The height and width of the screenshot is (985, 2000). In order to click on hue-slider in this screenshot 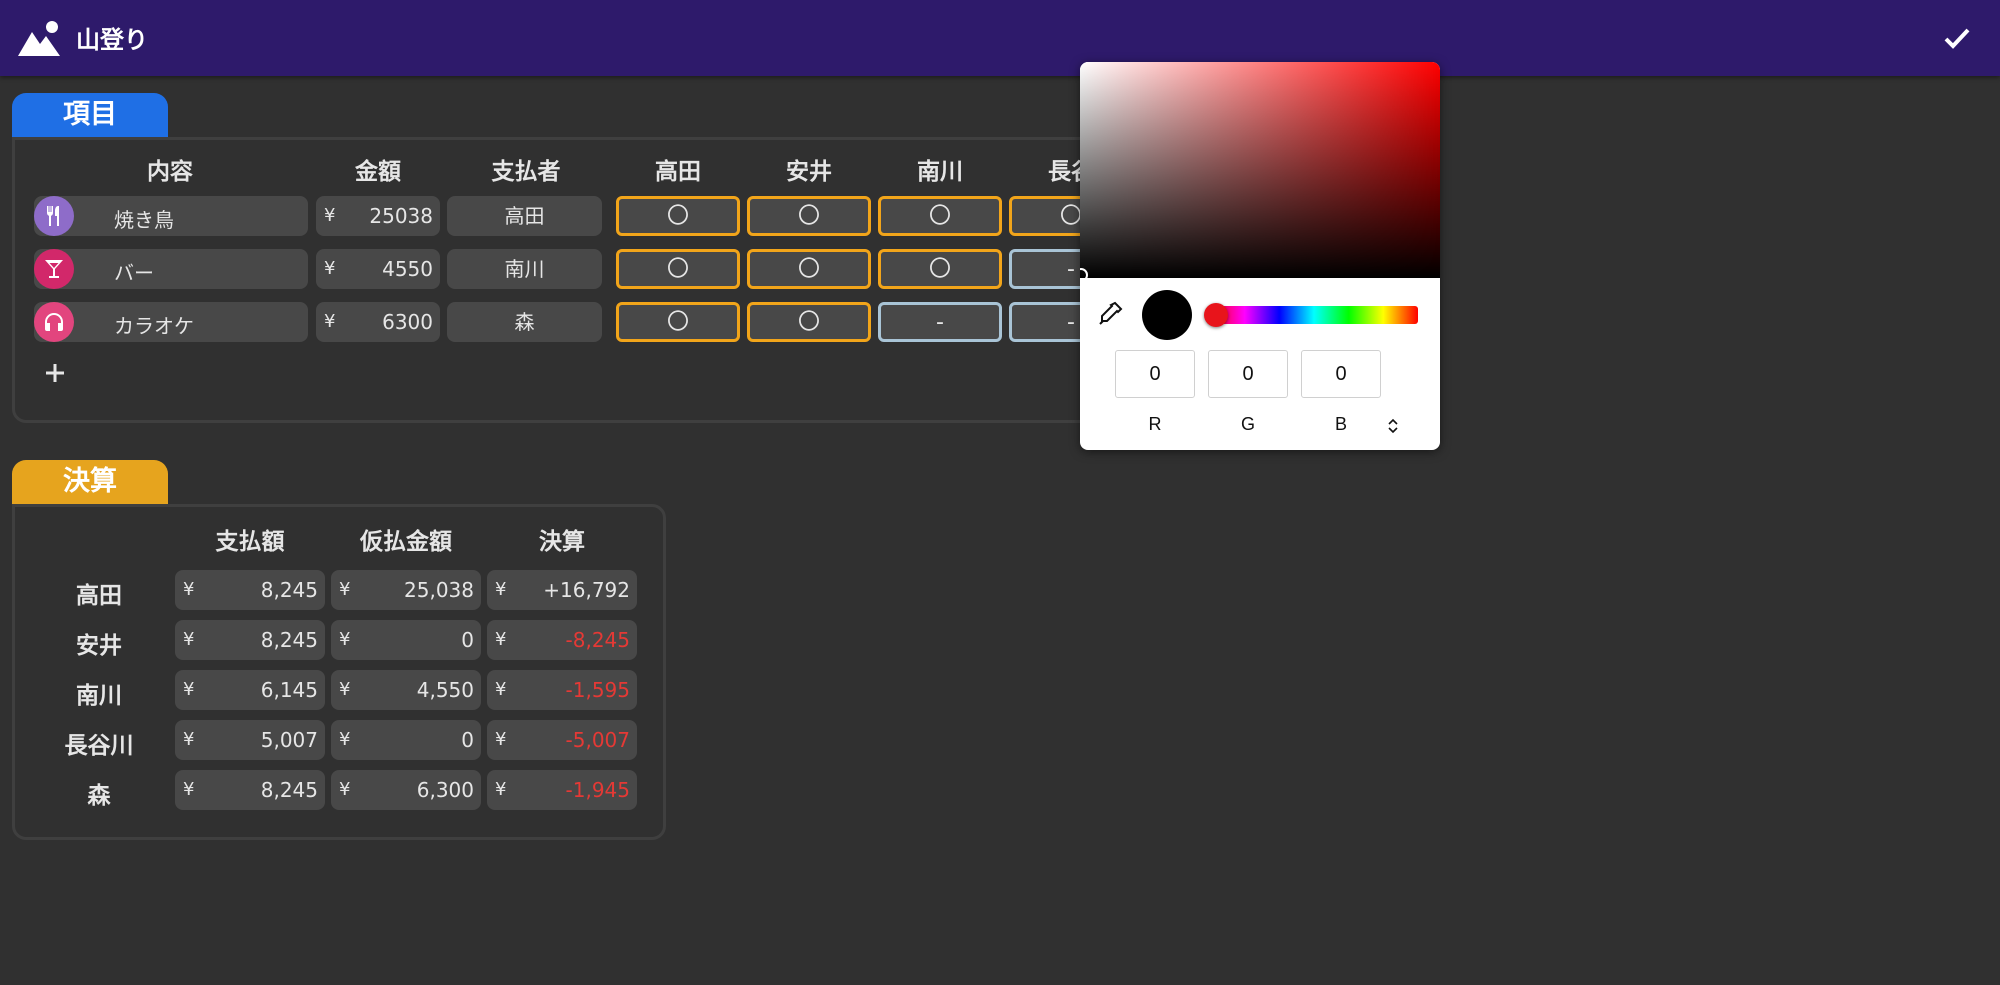, I will do `click(1314, 315)`.